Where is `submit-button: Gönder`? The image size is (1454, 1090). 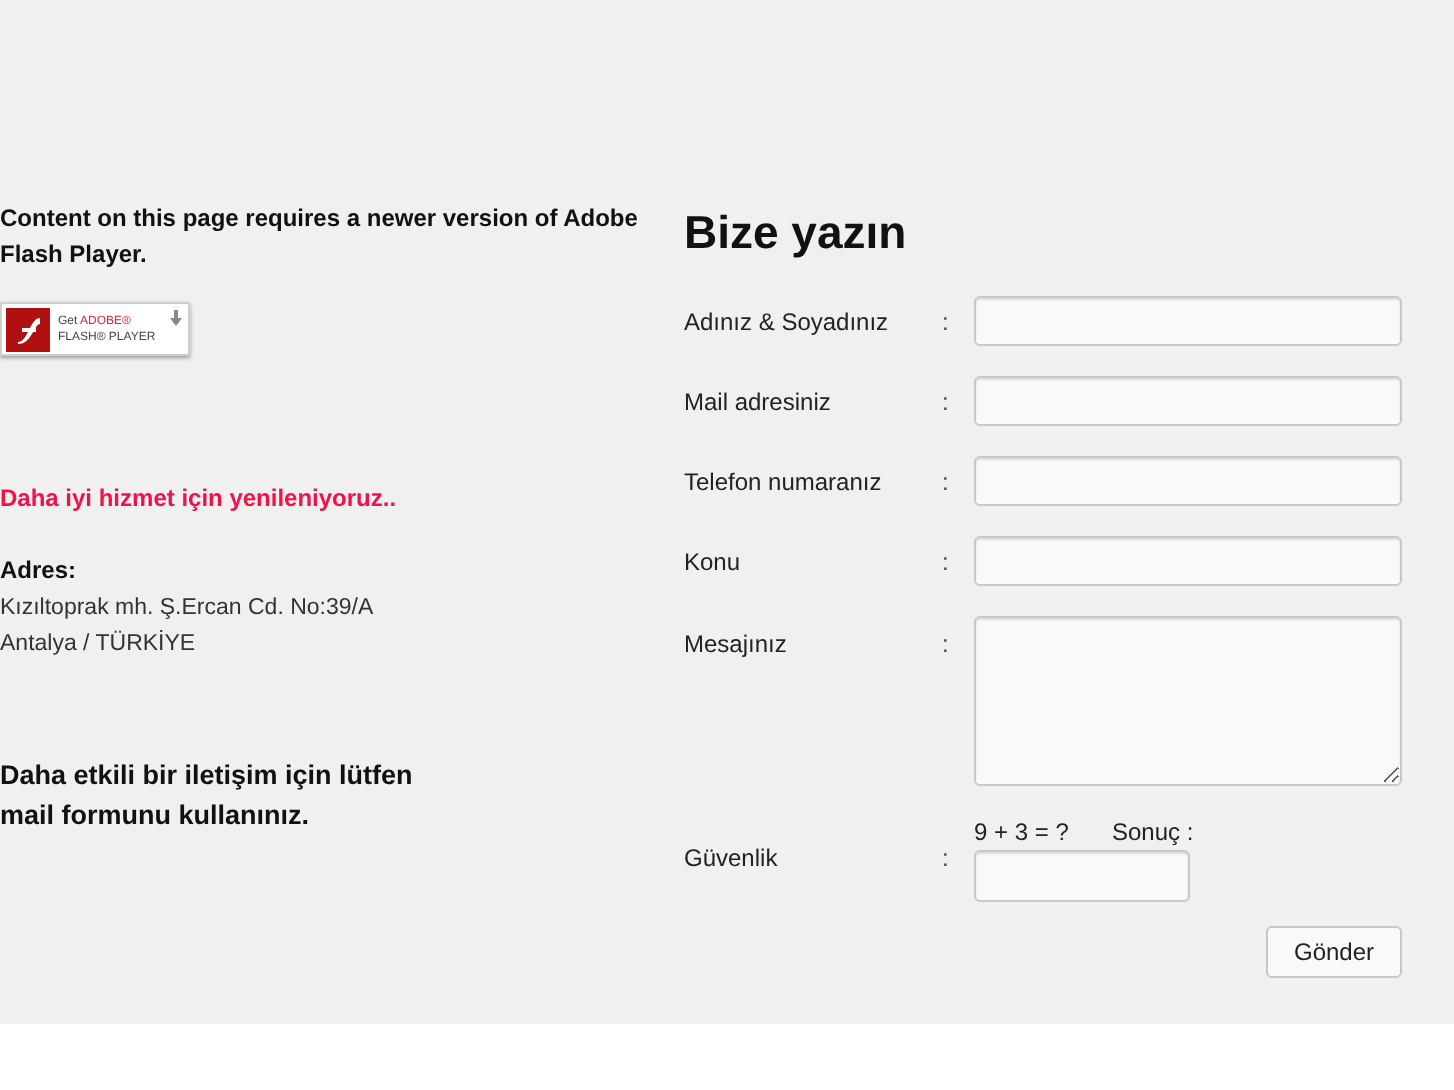 submit-button: Gönder is located at coordinates (1334, 952).